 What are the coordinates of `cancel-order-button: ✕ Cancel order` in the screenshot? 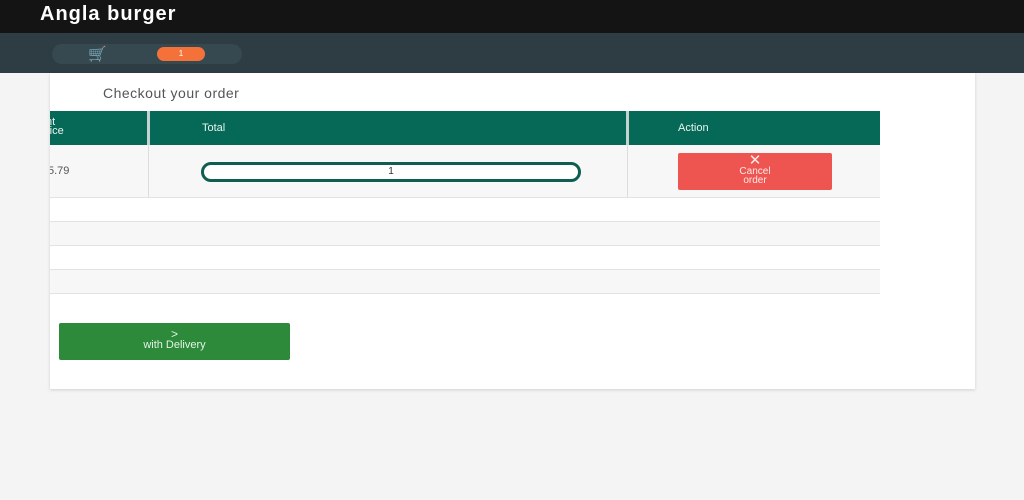 It's located at (755, 171).